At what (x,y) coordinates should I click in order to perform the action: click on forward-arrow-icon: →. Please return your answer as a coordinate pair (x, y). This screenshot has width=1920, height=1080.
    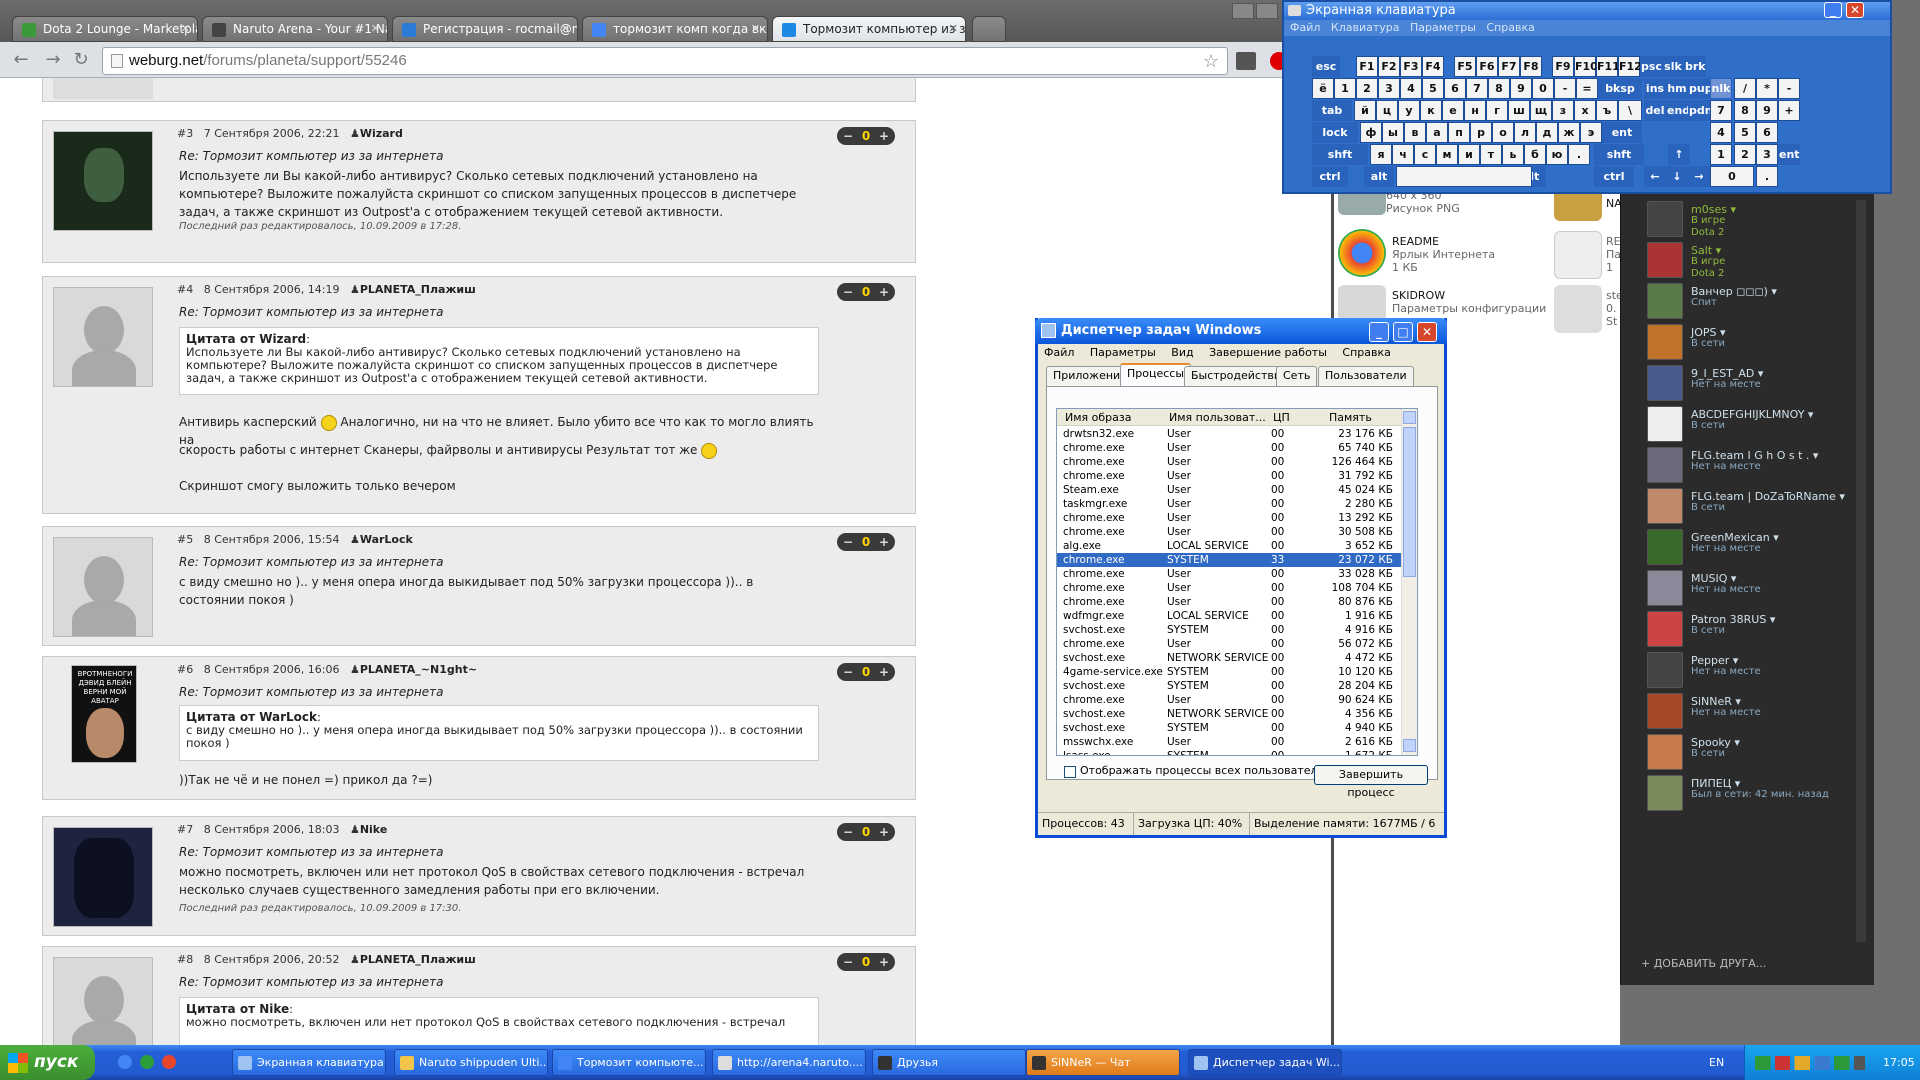
    Looking at the image, I should click on (53, 61).